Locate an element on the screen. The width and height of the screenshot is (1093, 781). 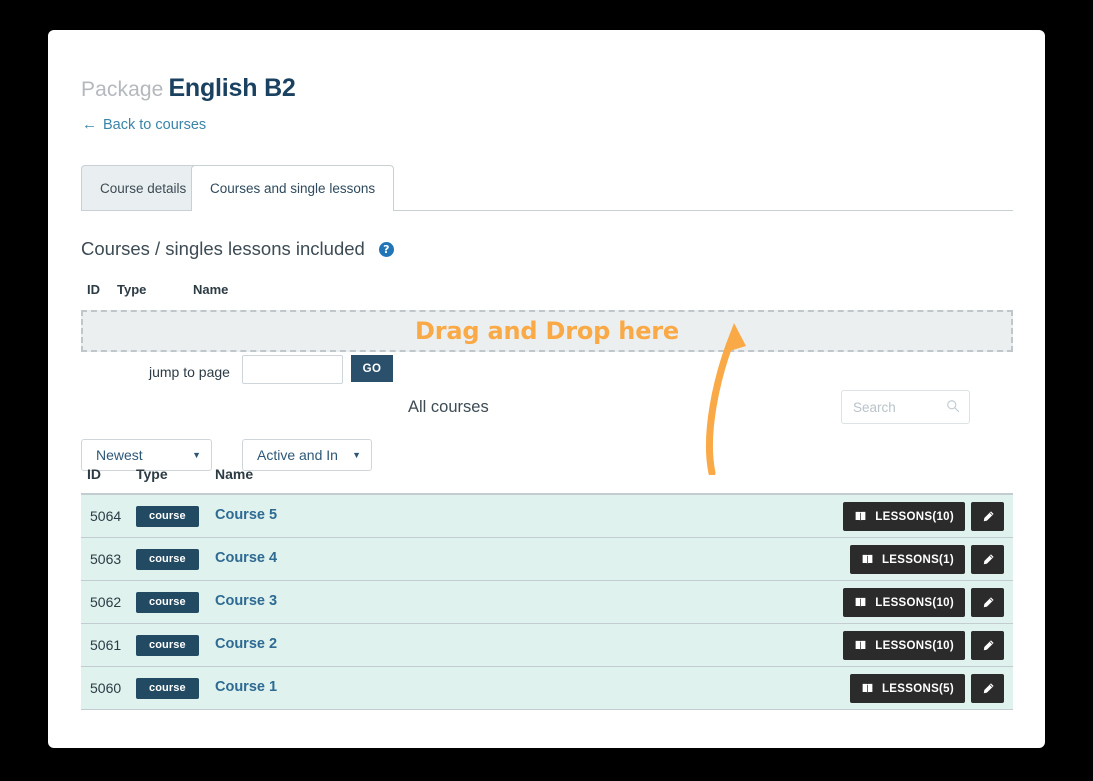
search-input is located at coordinates (894, 407).